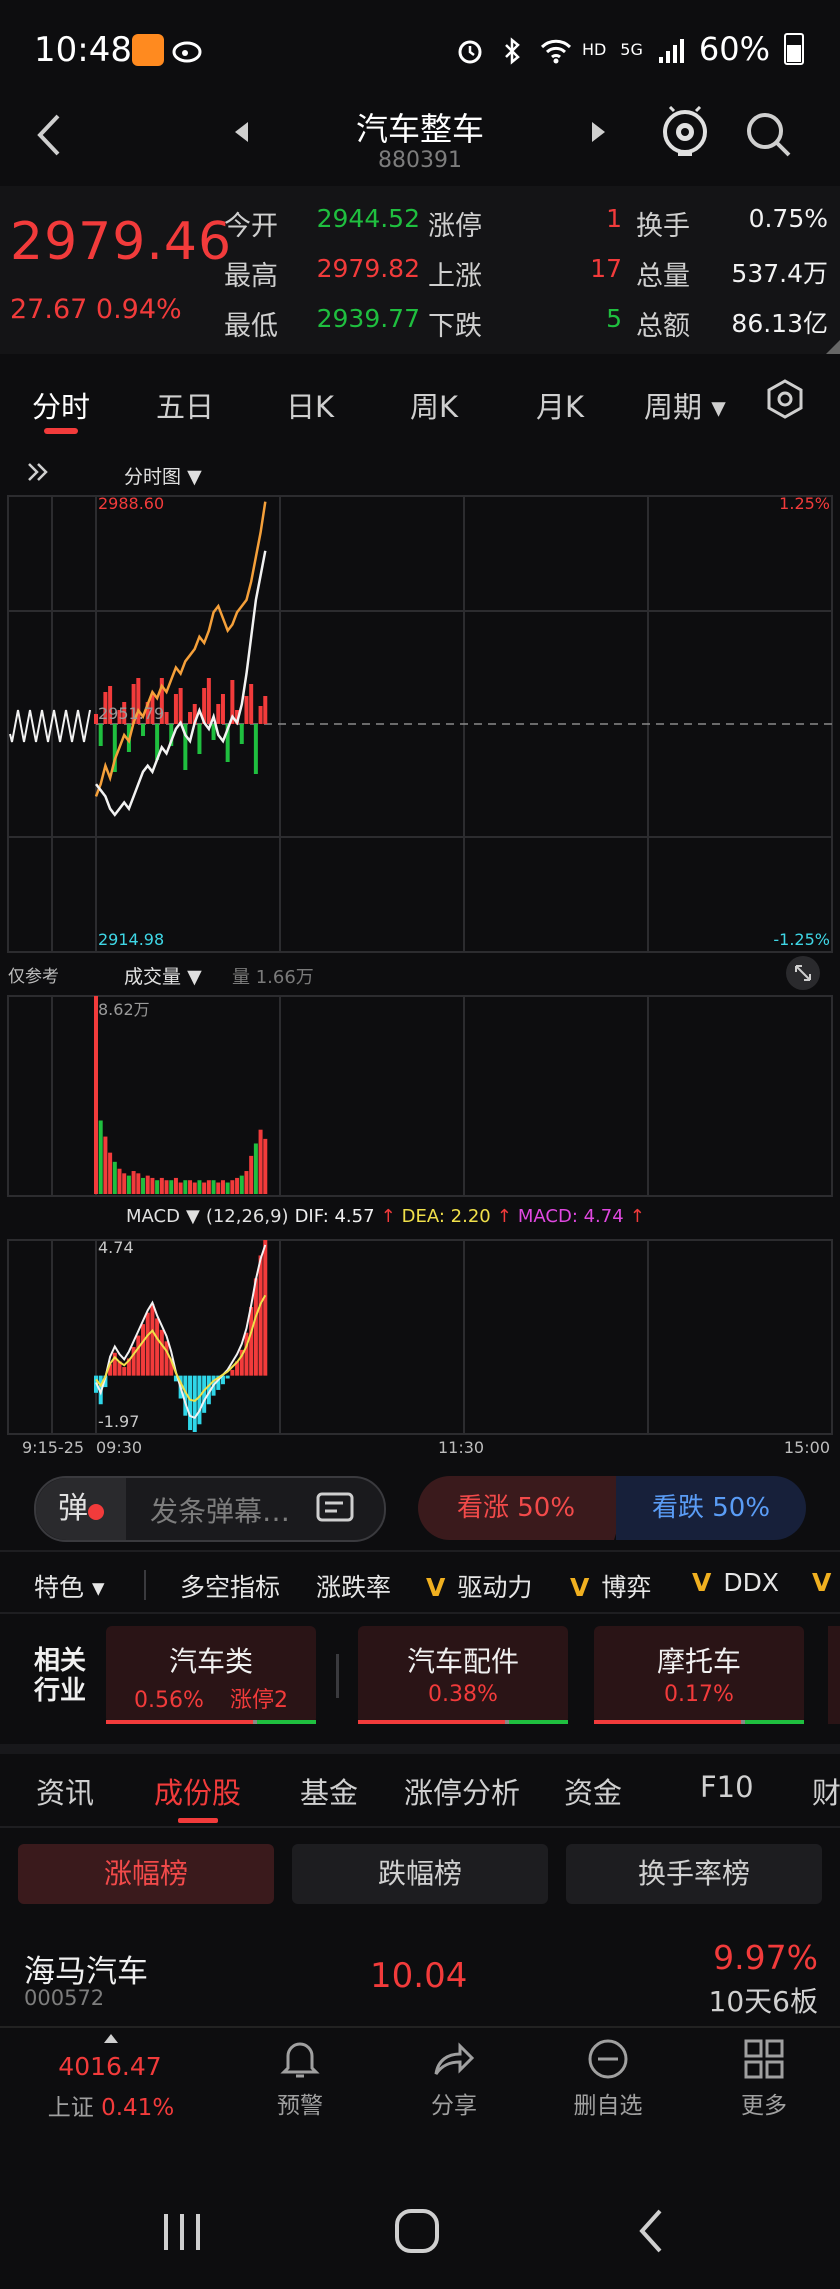 This screenshot has width=840, height=2289. Describe the element at coordinates (131, 503) in the screenshot. I see `price-high-label: 2988.60` at that location.